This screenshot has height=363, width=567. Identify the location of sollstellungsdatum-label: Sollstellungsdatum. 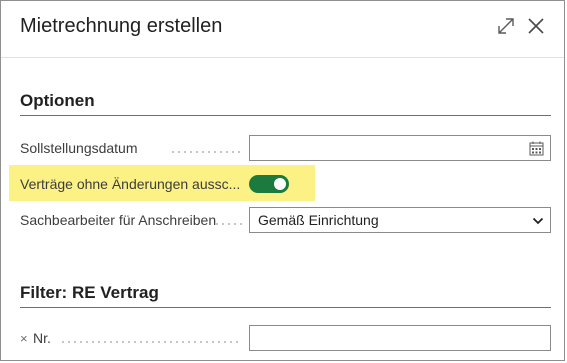
(79, 148).